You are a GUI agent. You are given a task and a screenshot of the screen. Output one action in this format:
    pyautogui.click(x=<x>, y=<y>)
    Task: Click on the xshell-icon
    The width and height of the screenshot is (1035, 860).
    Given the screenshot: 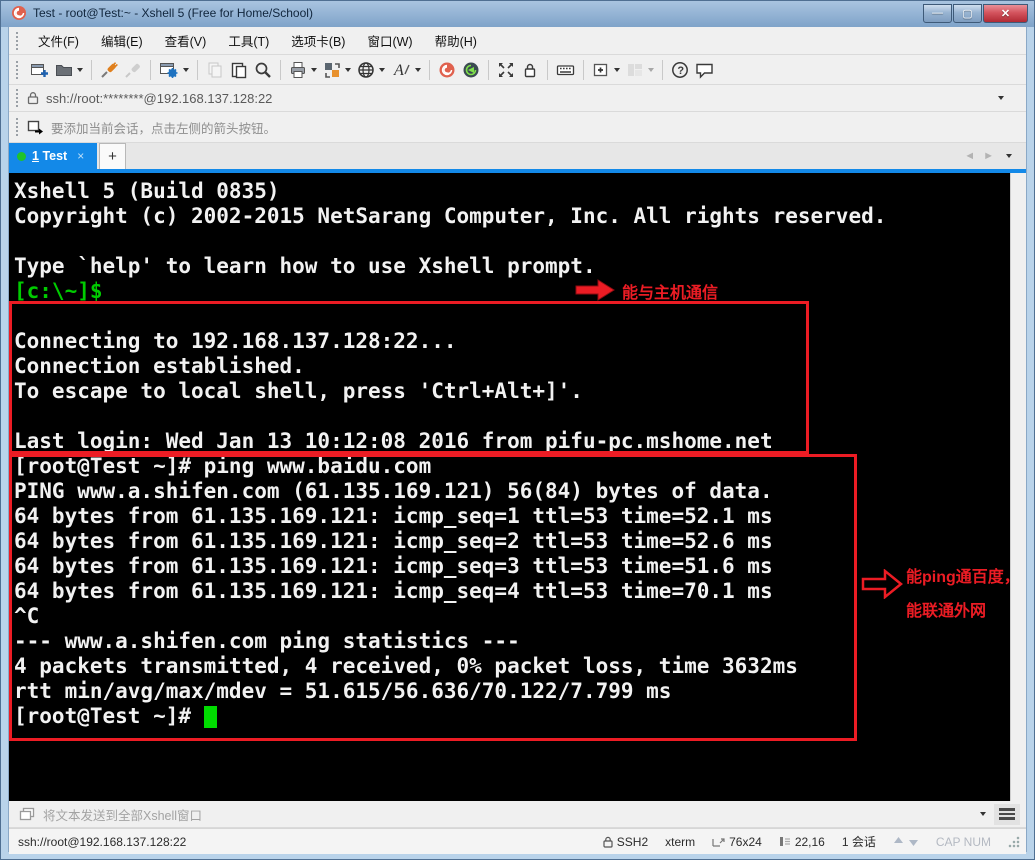 What is the action you would take?
    pyautogui.click(x=447, y=70)
    